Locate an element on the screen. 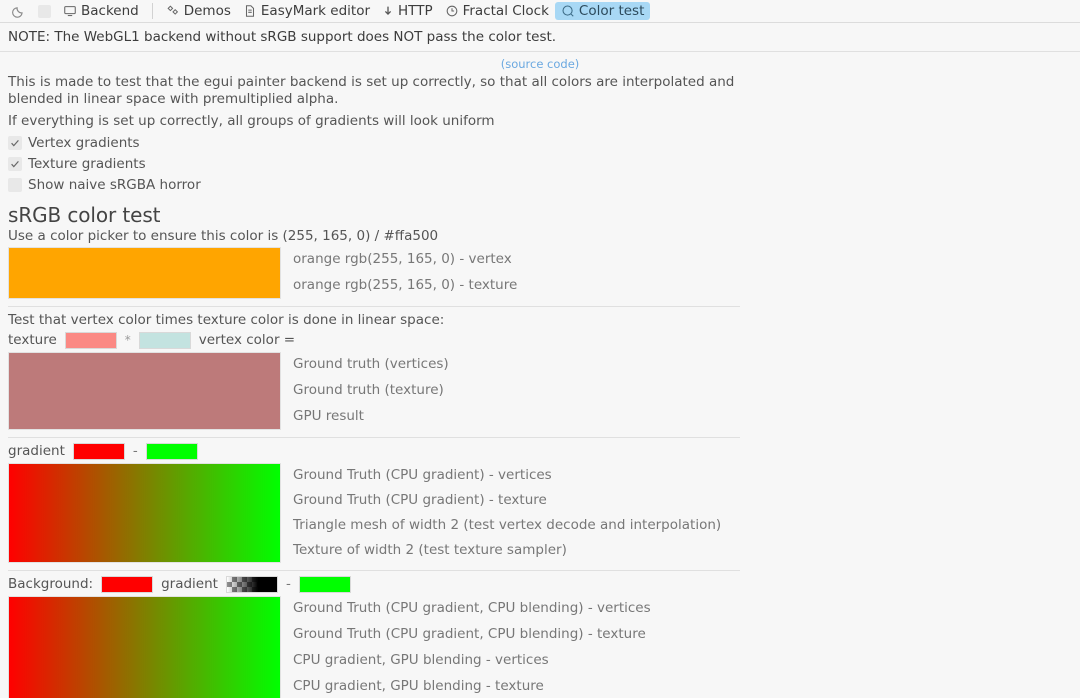 This screenshot has height=698, width=1080. source-code-line: (source code) is located at coordinates (540, 62).